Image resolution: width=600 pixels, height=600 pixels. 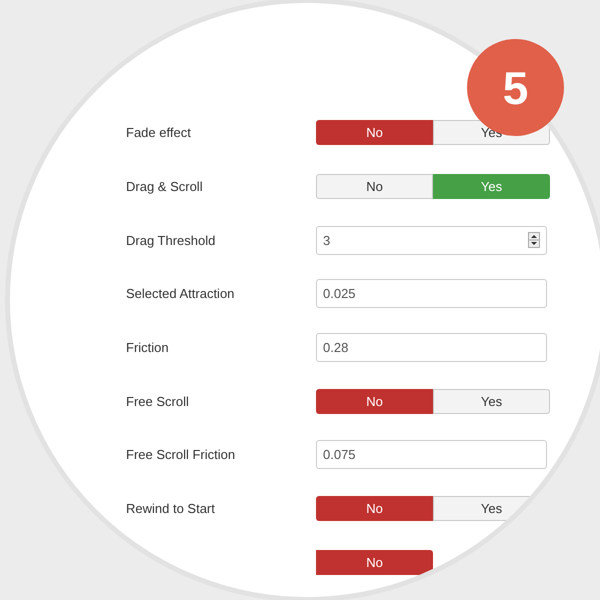 What do you see at coordinates (181, 454) in the screenshot?
I see `field-label: Free Scroll Friction` at bounding box center [181, 454].